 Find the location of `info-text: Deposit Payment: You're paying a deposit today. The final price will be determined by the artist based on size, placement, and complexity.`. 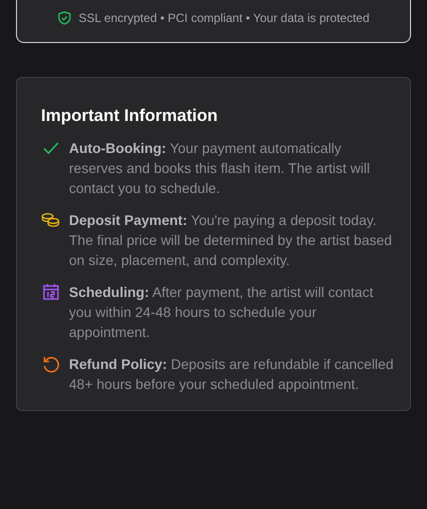

info-text: Deposit Payment: You're paying a deposit today. The final price will be determined by the artist based on size, placement, and complexity. is located at coordinates (231, 240).